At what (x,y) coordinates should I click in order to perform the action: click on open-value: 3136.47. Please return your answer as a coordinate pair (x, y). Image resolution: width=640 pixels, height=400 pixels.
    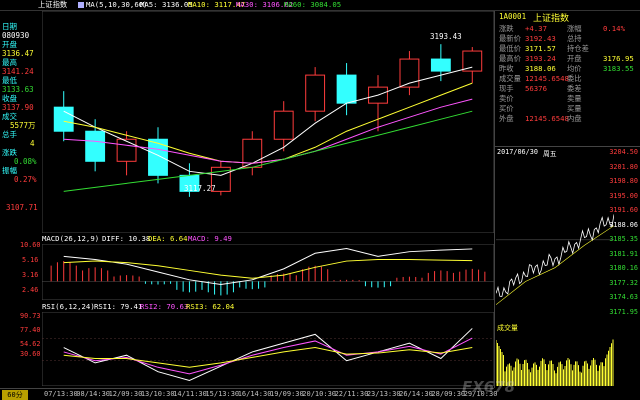
    Looking at the image, I should click on (18, 53).